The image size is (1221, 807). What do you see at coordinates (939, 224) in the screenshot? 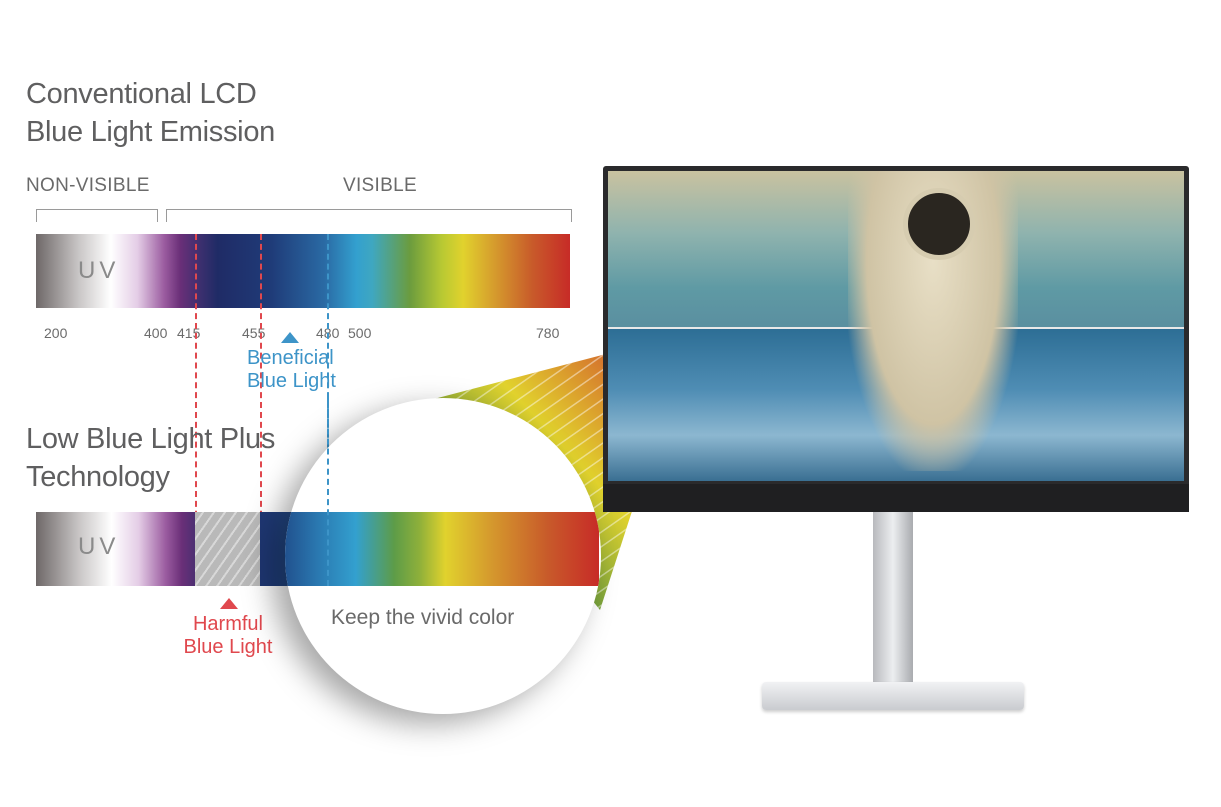
I see `astronaut-helmet` at bounding box center [939, 224].